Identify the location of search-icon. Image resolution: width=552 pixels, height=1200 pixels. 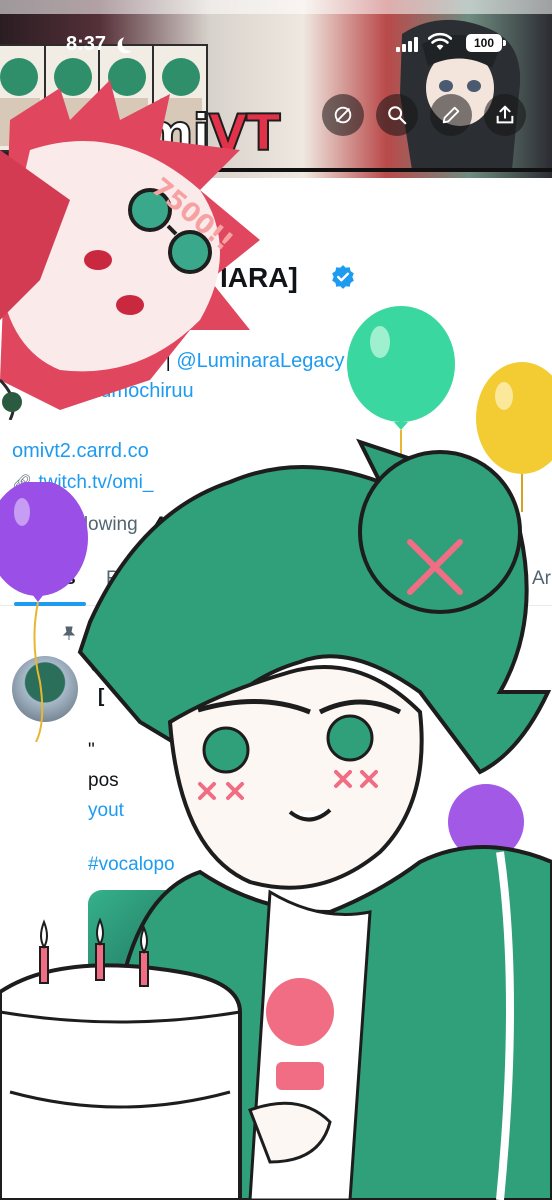
(397, 115).